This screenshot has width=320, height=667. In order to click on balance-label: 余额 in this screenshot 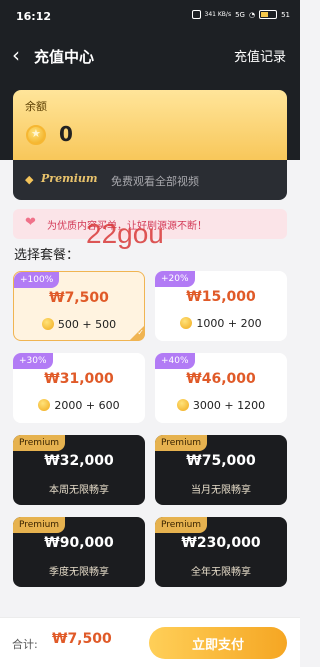, I will do `click(36, 106)`.